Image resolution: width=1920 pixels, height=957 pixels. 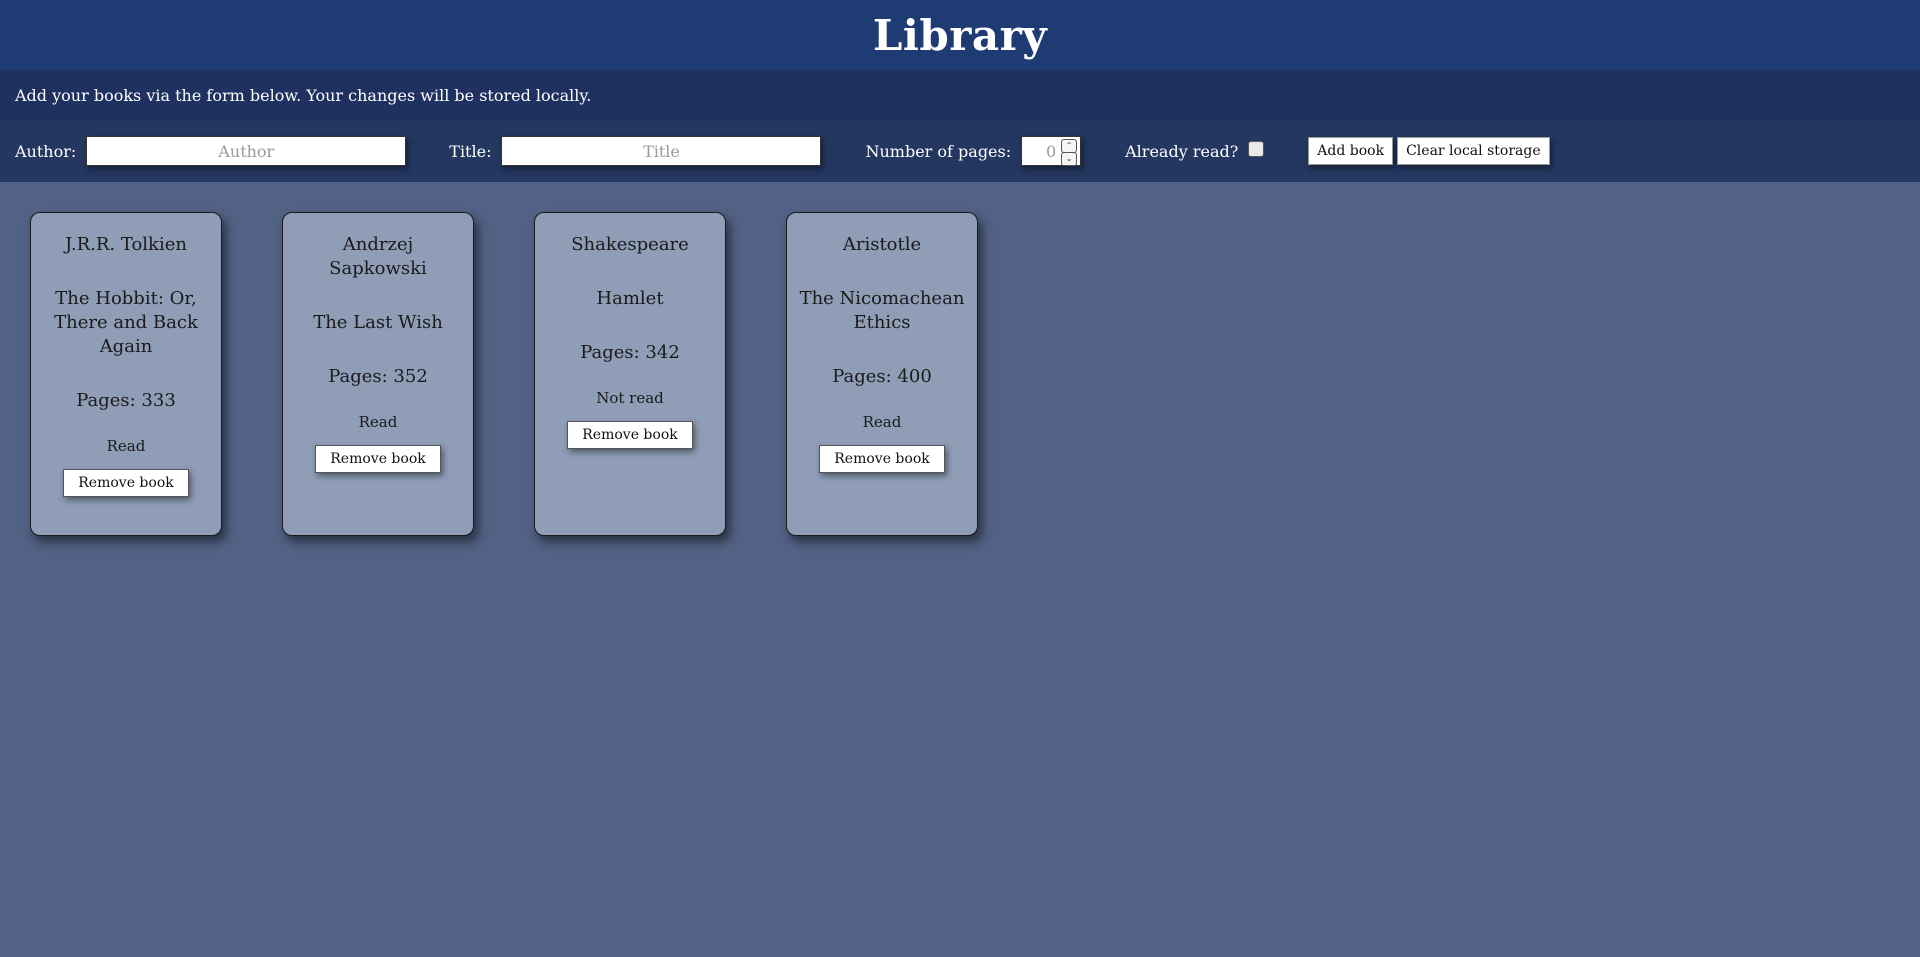 I want to click on spin-down-icon: ⌄, so click(x=1069, y=159).